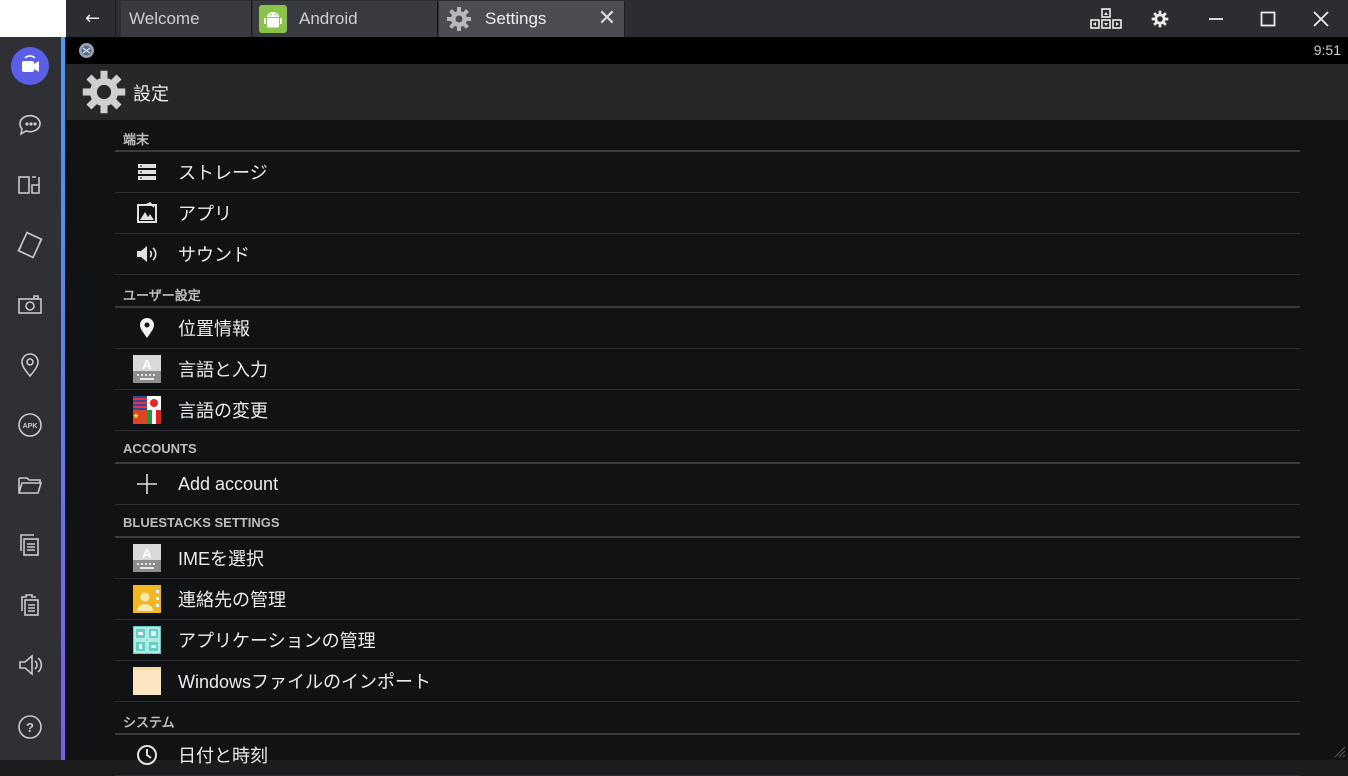  Describe the element at coordinates (707, 640) in the screenshot. I see `settings-item-app-manager: アプリケーションの管理` at that location.